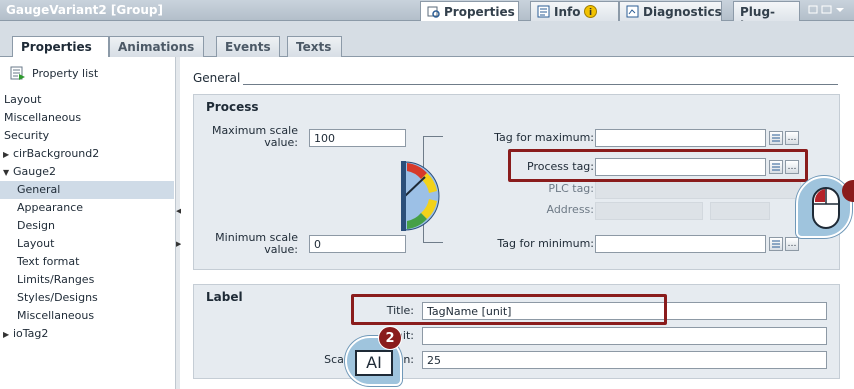 This screenshot has width=854, height=389. I want to click on unit-input, so click(624, 336).